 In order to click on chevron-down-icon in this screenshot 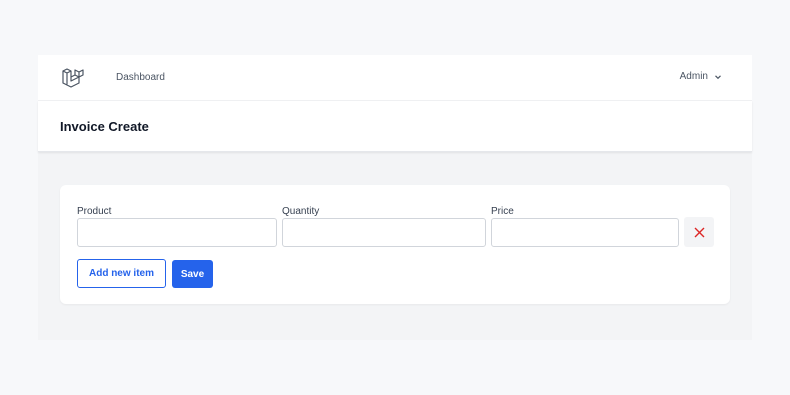, I will do `click(718, 76)`.